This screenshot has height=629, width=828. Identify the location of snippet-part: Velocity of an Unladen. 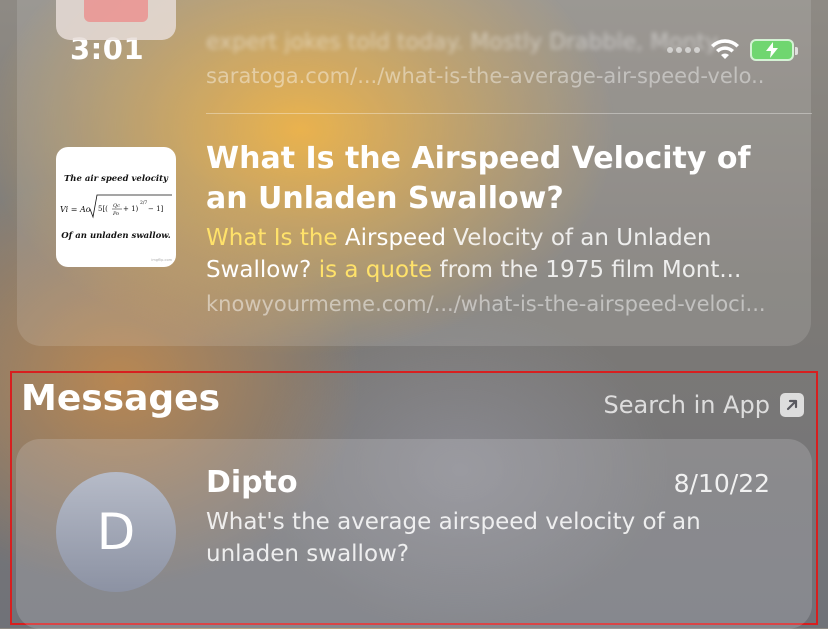
(578, 238).